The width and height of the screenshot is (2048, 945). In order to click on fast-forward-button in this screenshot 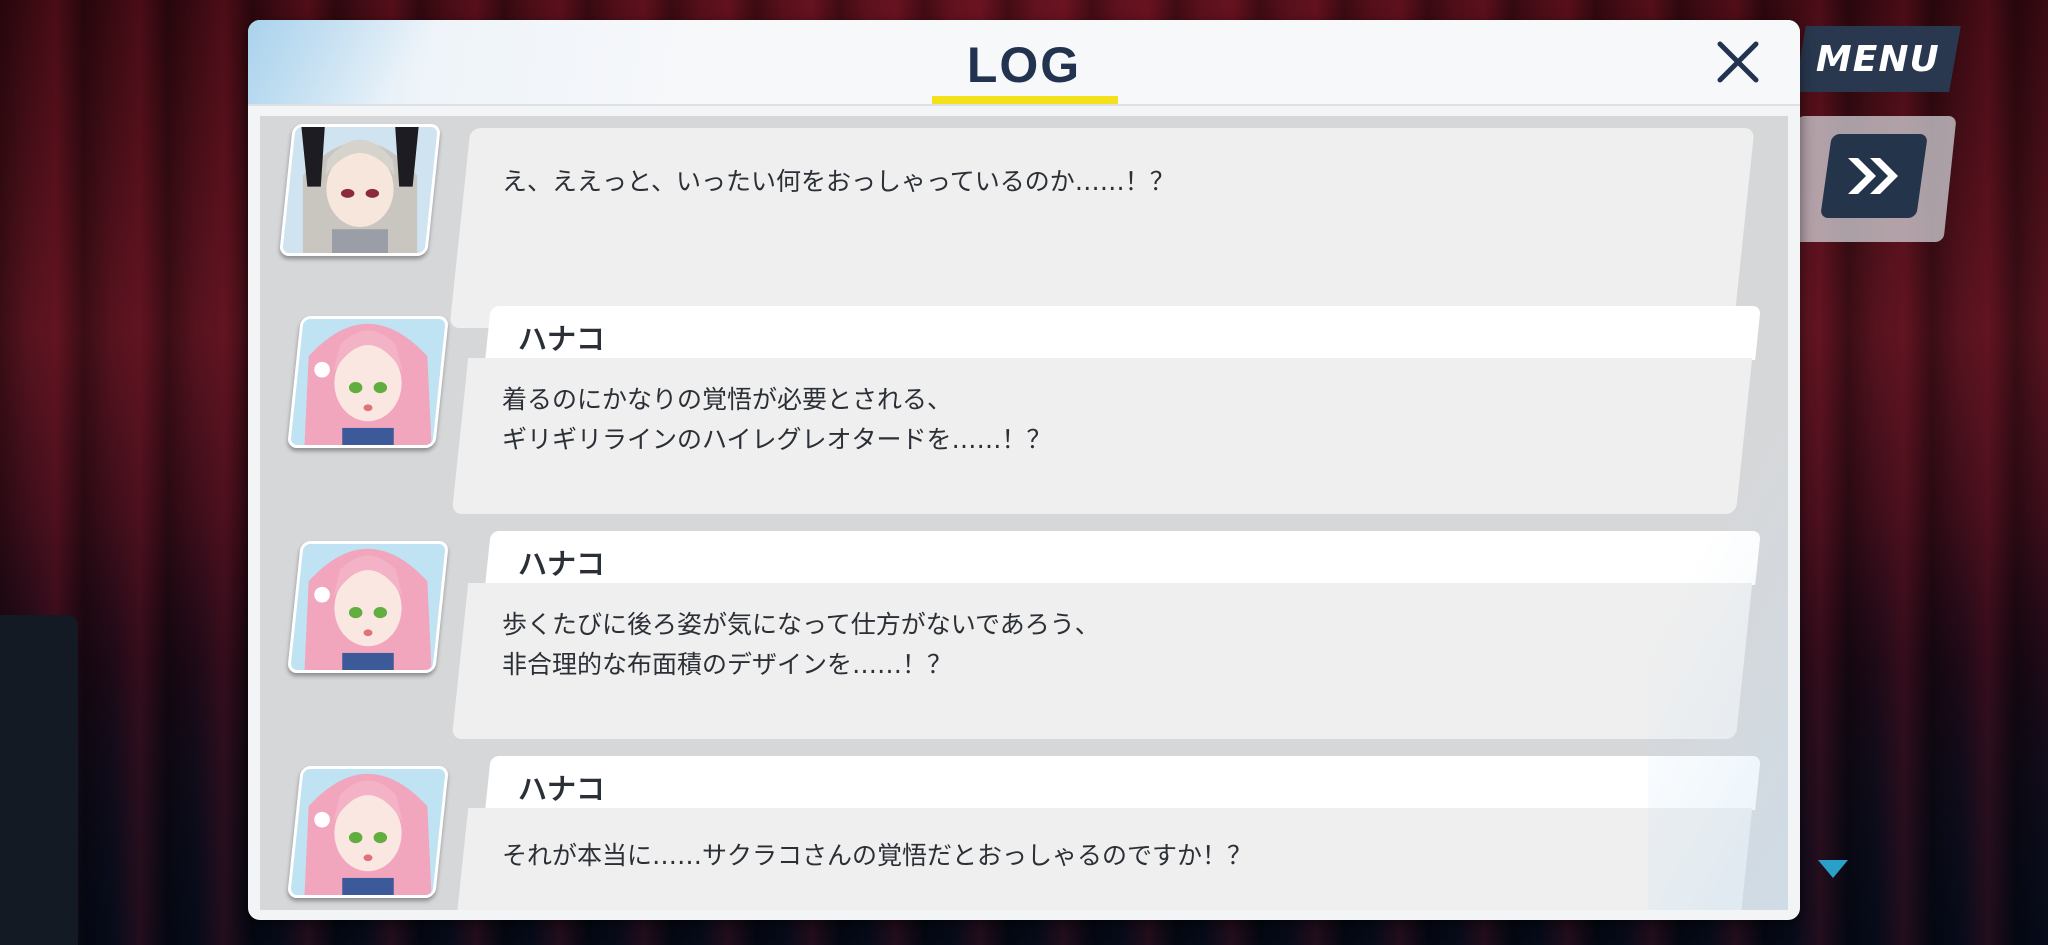, I will do `click(1874, 176)`.